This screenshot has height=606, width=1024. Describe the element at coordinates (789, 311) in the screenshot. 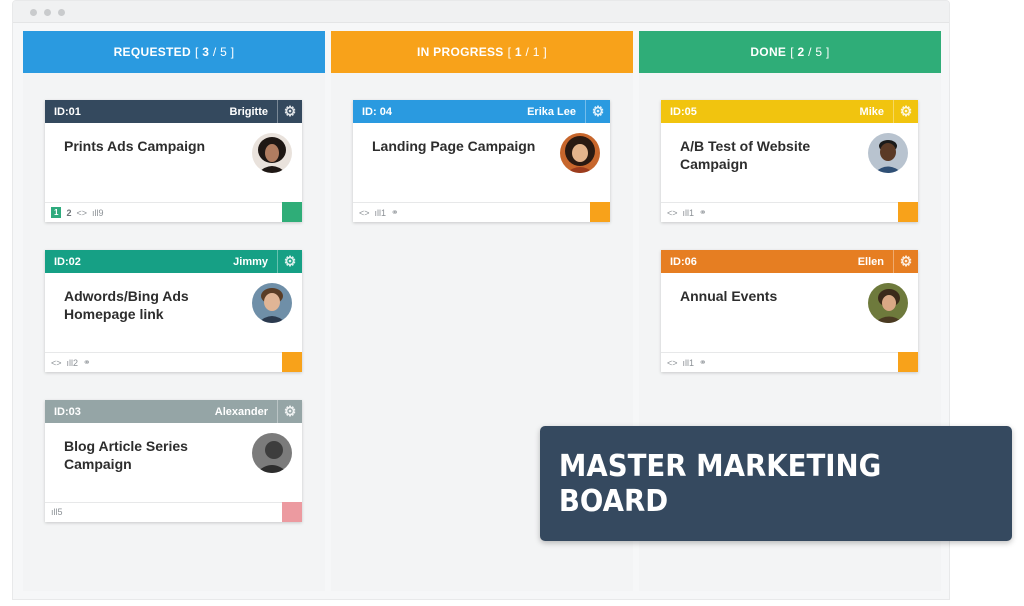

I see `task-card: ID:06 Ellen ⚙ Annual Events <> ıll1 ⚭` at that location.